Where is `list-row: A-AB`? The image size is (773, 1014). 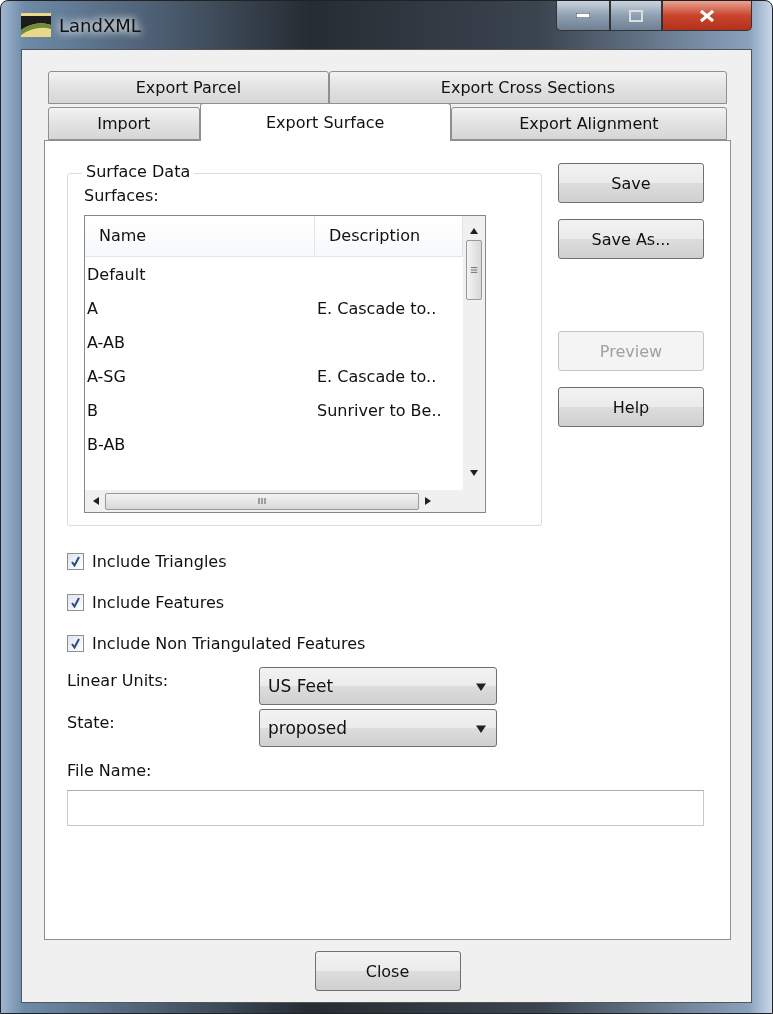
list-row: A-AB is located at coordinates (274, 342).